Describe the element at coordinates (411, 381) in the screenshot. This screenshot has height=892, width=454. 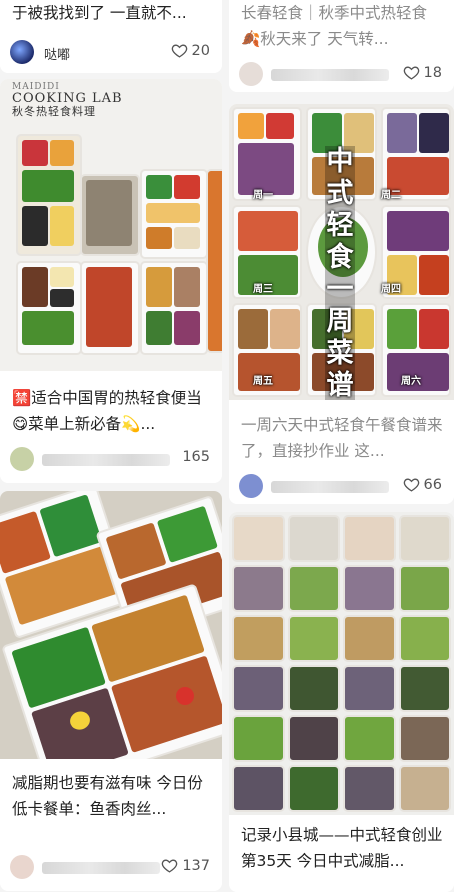
I see `day-label: 周六` at that location.